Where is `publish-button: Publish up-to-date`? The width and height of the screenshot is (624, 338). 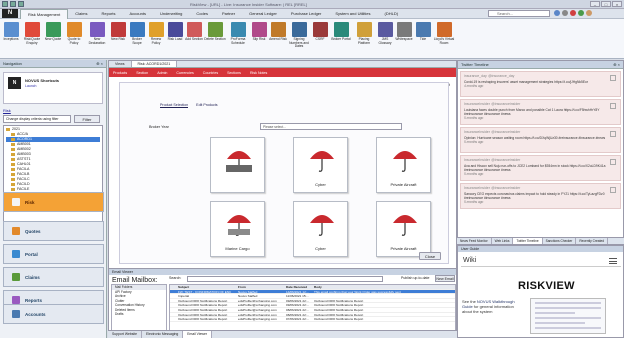
publish-button: Publish up-to-date is located at coordinates (415, 278).